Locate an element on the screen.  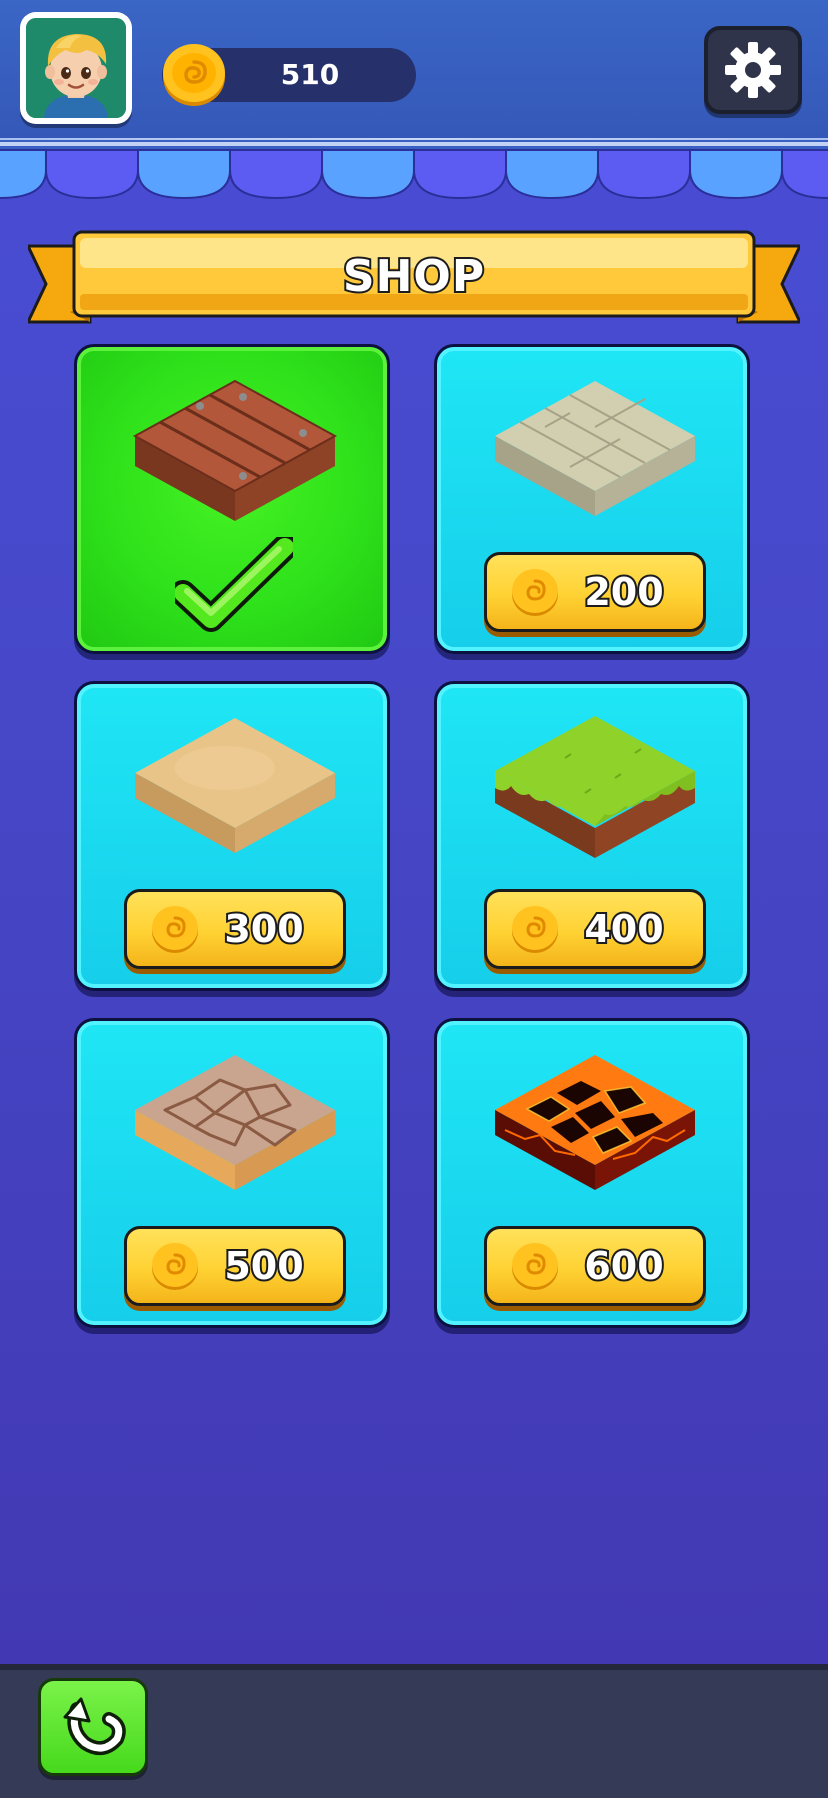
coin-count: 510 is located at coordinates (310, 74).